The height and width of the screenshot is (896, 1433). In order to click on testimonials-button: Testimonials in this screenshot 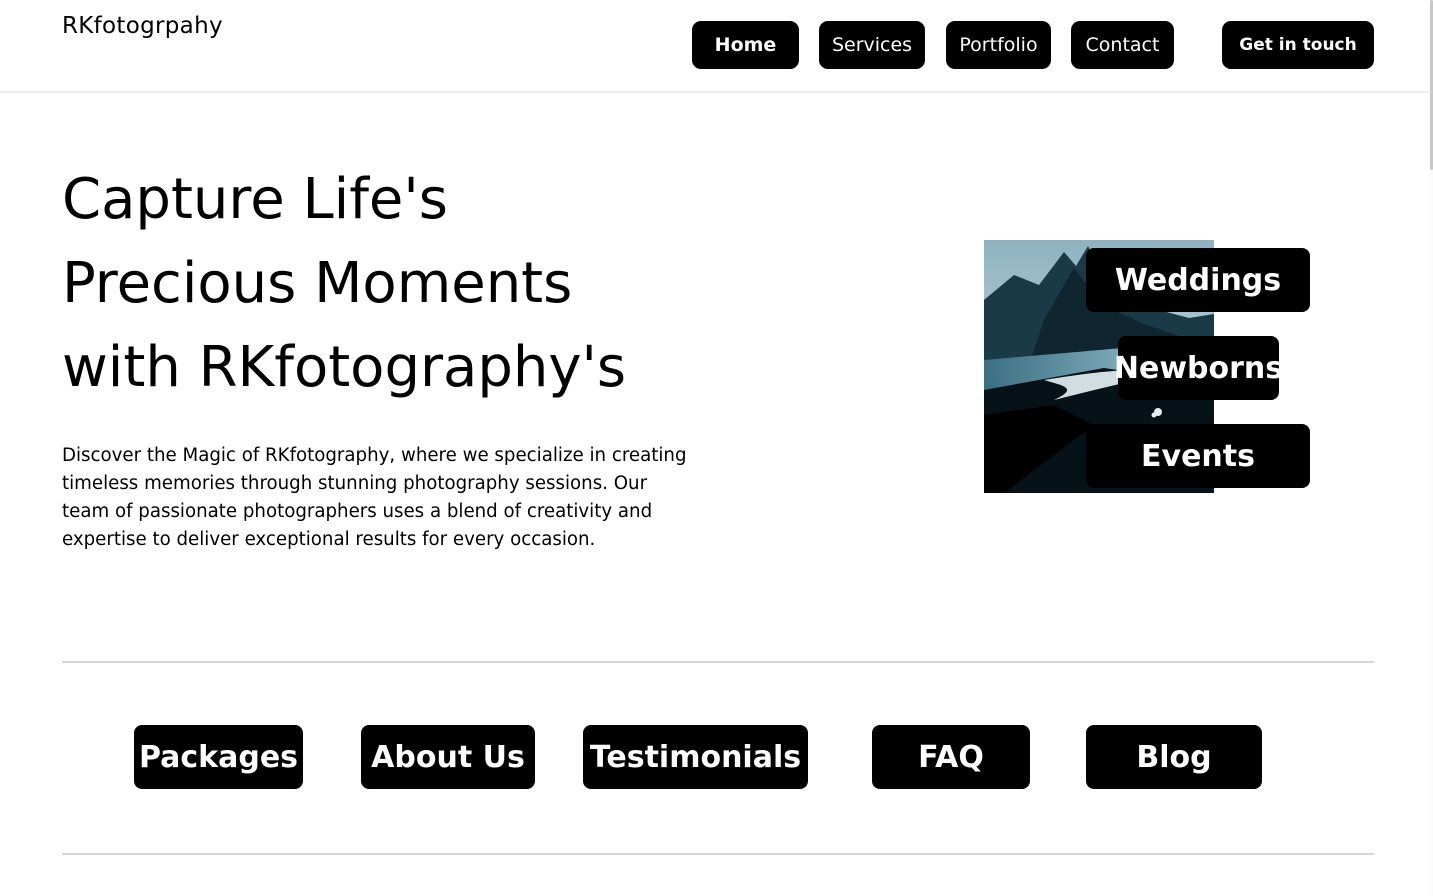, I will do `click(695, 757)`.